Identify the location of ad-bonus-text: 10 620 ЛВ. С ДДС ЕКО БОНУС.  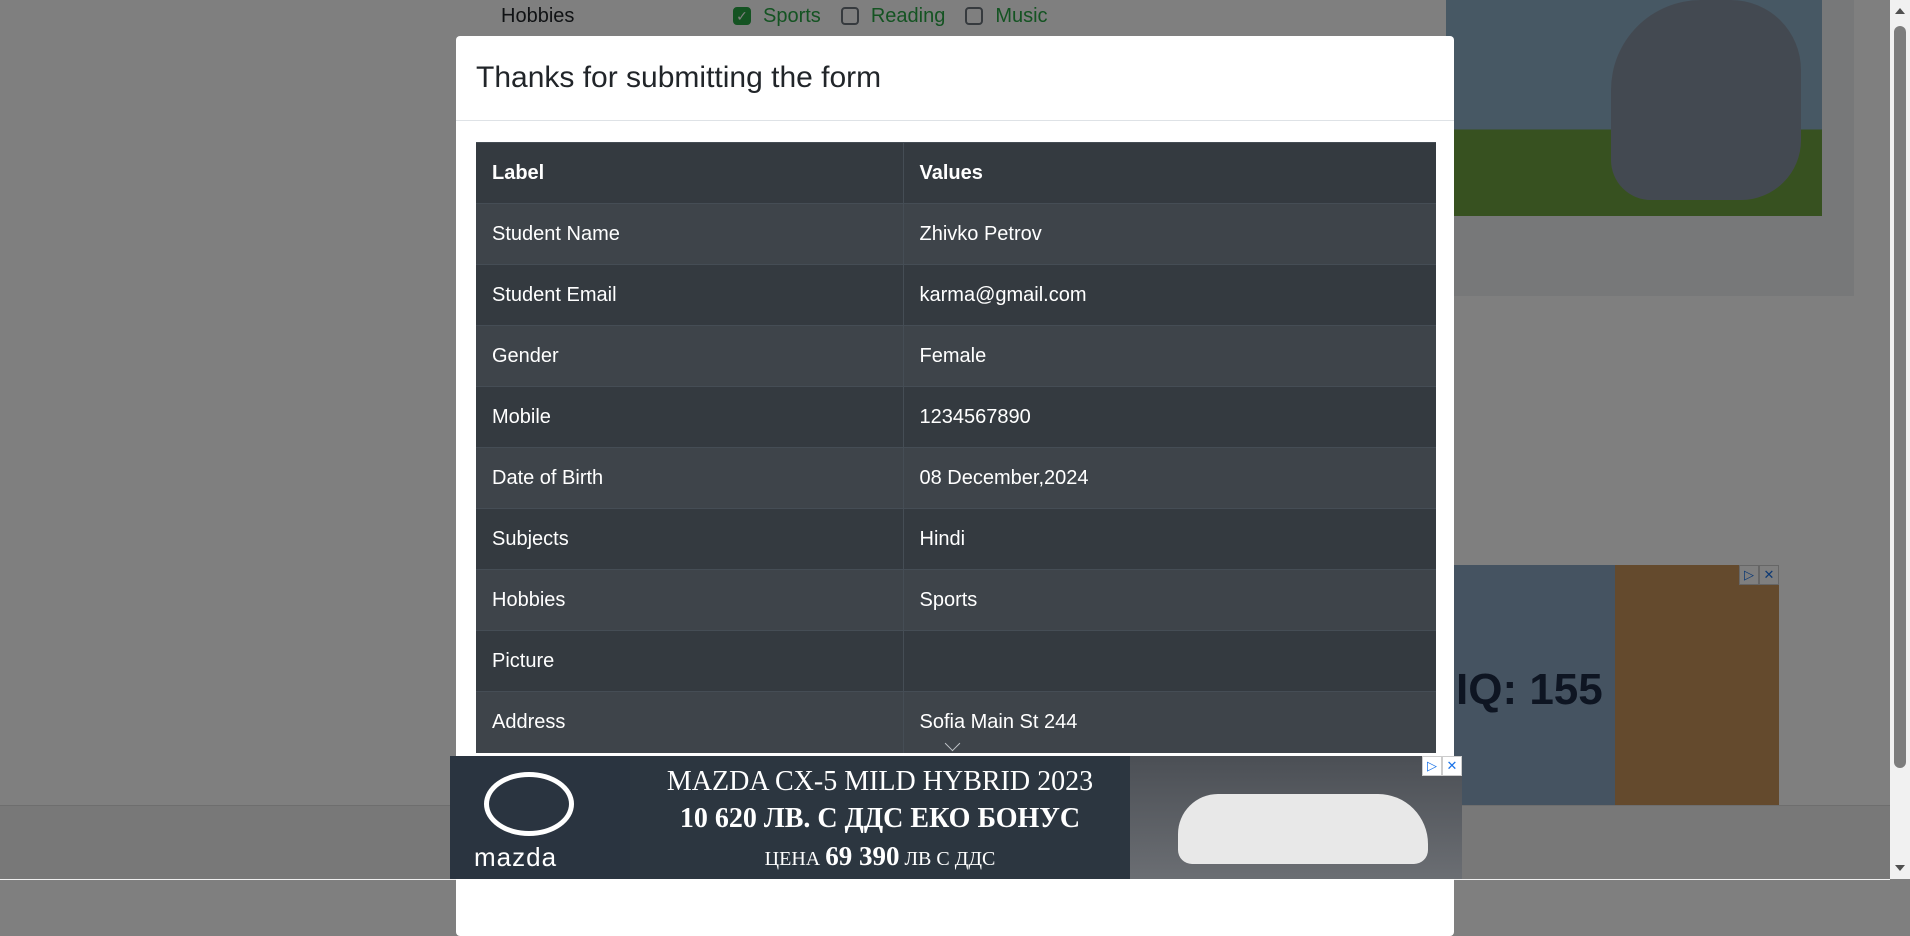
(880, 818).